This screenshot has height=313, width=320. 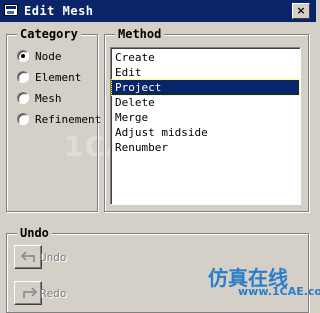 I want to click on radio-node: Node, so click(x=39, y=56).